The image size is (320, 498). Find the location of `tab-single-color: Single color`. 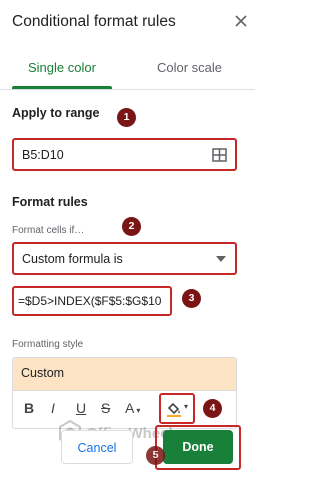

tab-single-color: Single color is located at coordinates (62, 67).